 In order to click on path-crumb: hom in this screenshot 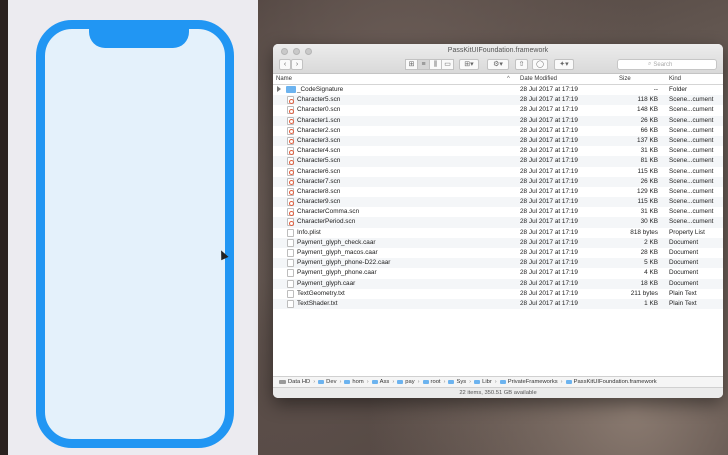, I will do `click(354, 382)`.